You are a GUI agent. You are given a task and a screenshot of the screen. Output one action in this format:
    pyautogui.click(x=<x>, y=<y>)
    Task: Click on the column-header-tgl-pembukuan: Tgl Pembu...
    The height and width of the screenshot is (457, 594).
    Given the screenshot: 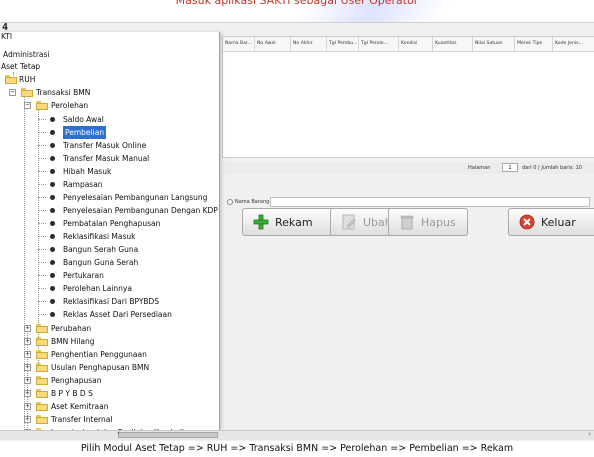 What is the action you would take?
    pyautogui.click(x=343, y=44)
    